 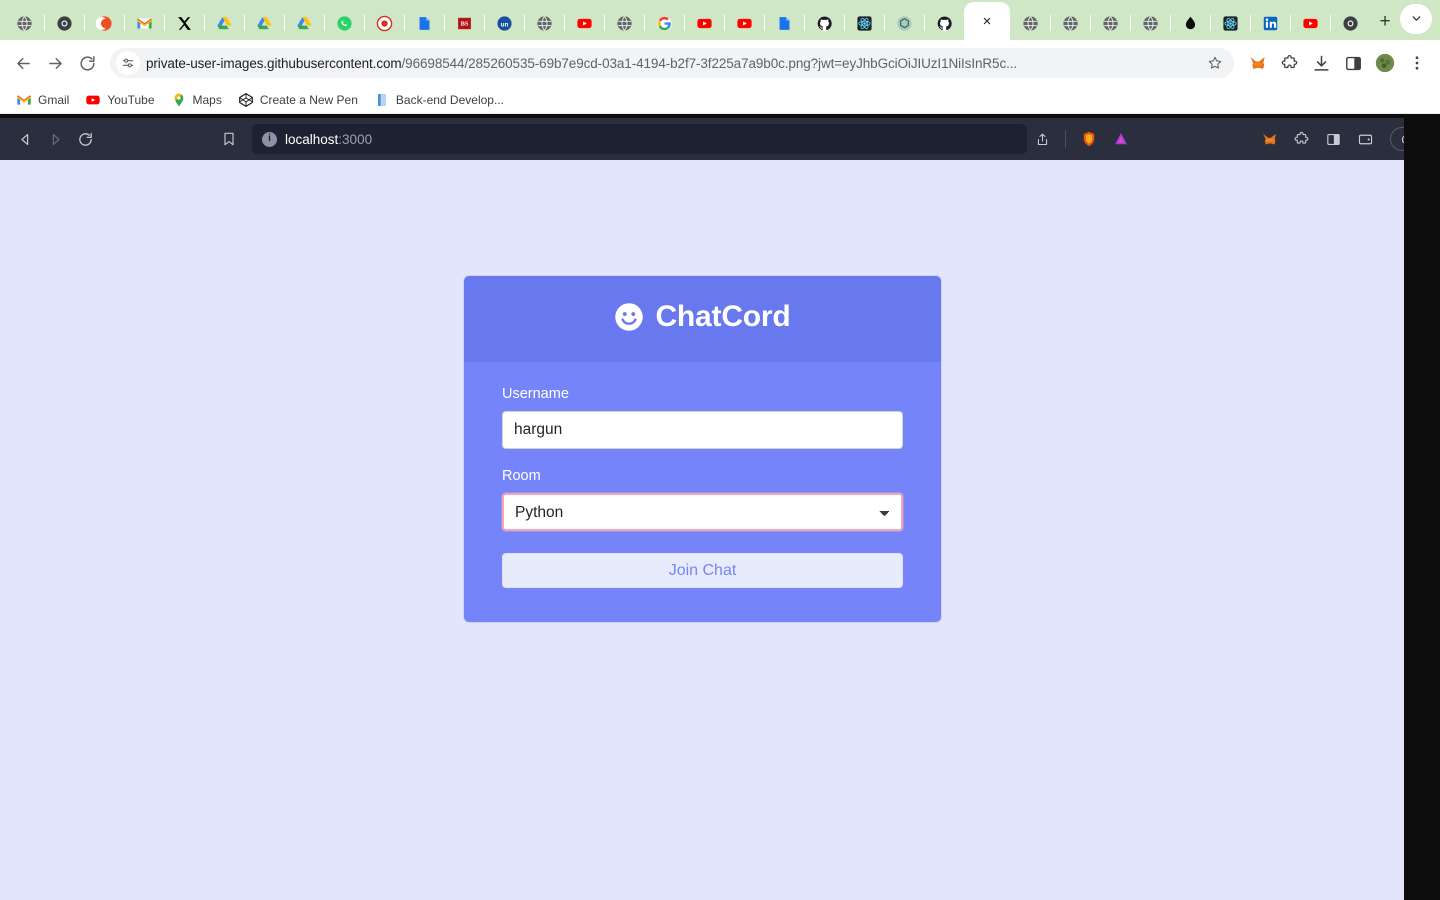 I want to click on bookmark-icon, so click(x=229, y=139).